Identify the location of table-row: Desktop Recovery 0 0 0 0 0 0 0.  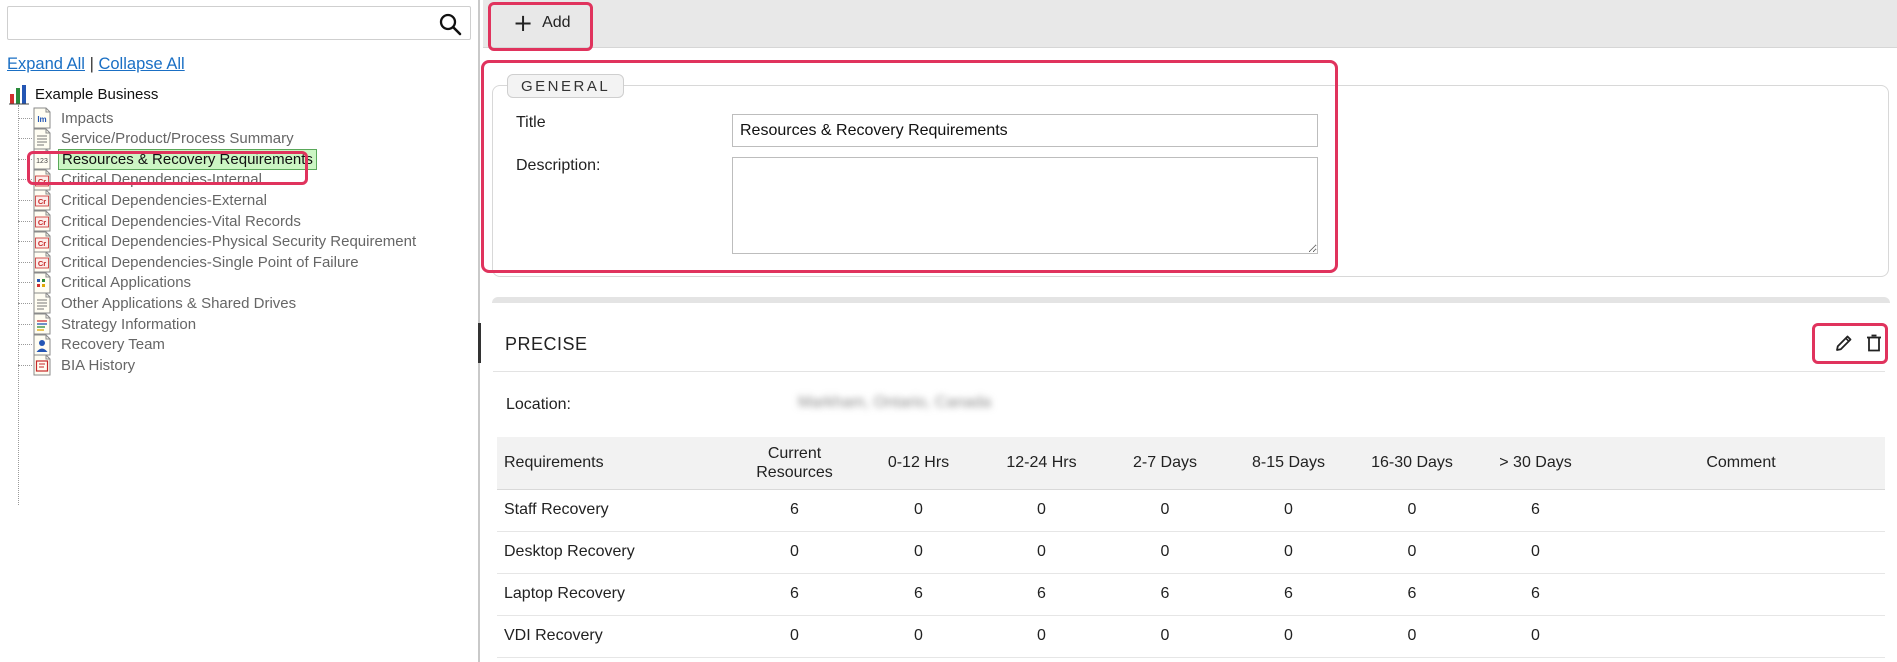
(1191, 552).